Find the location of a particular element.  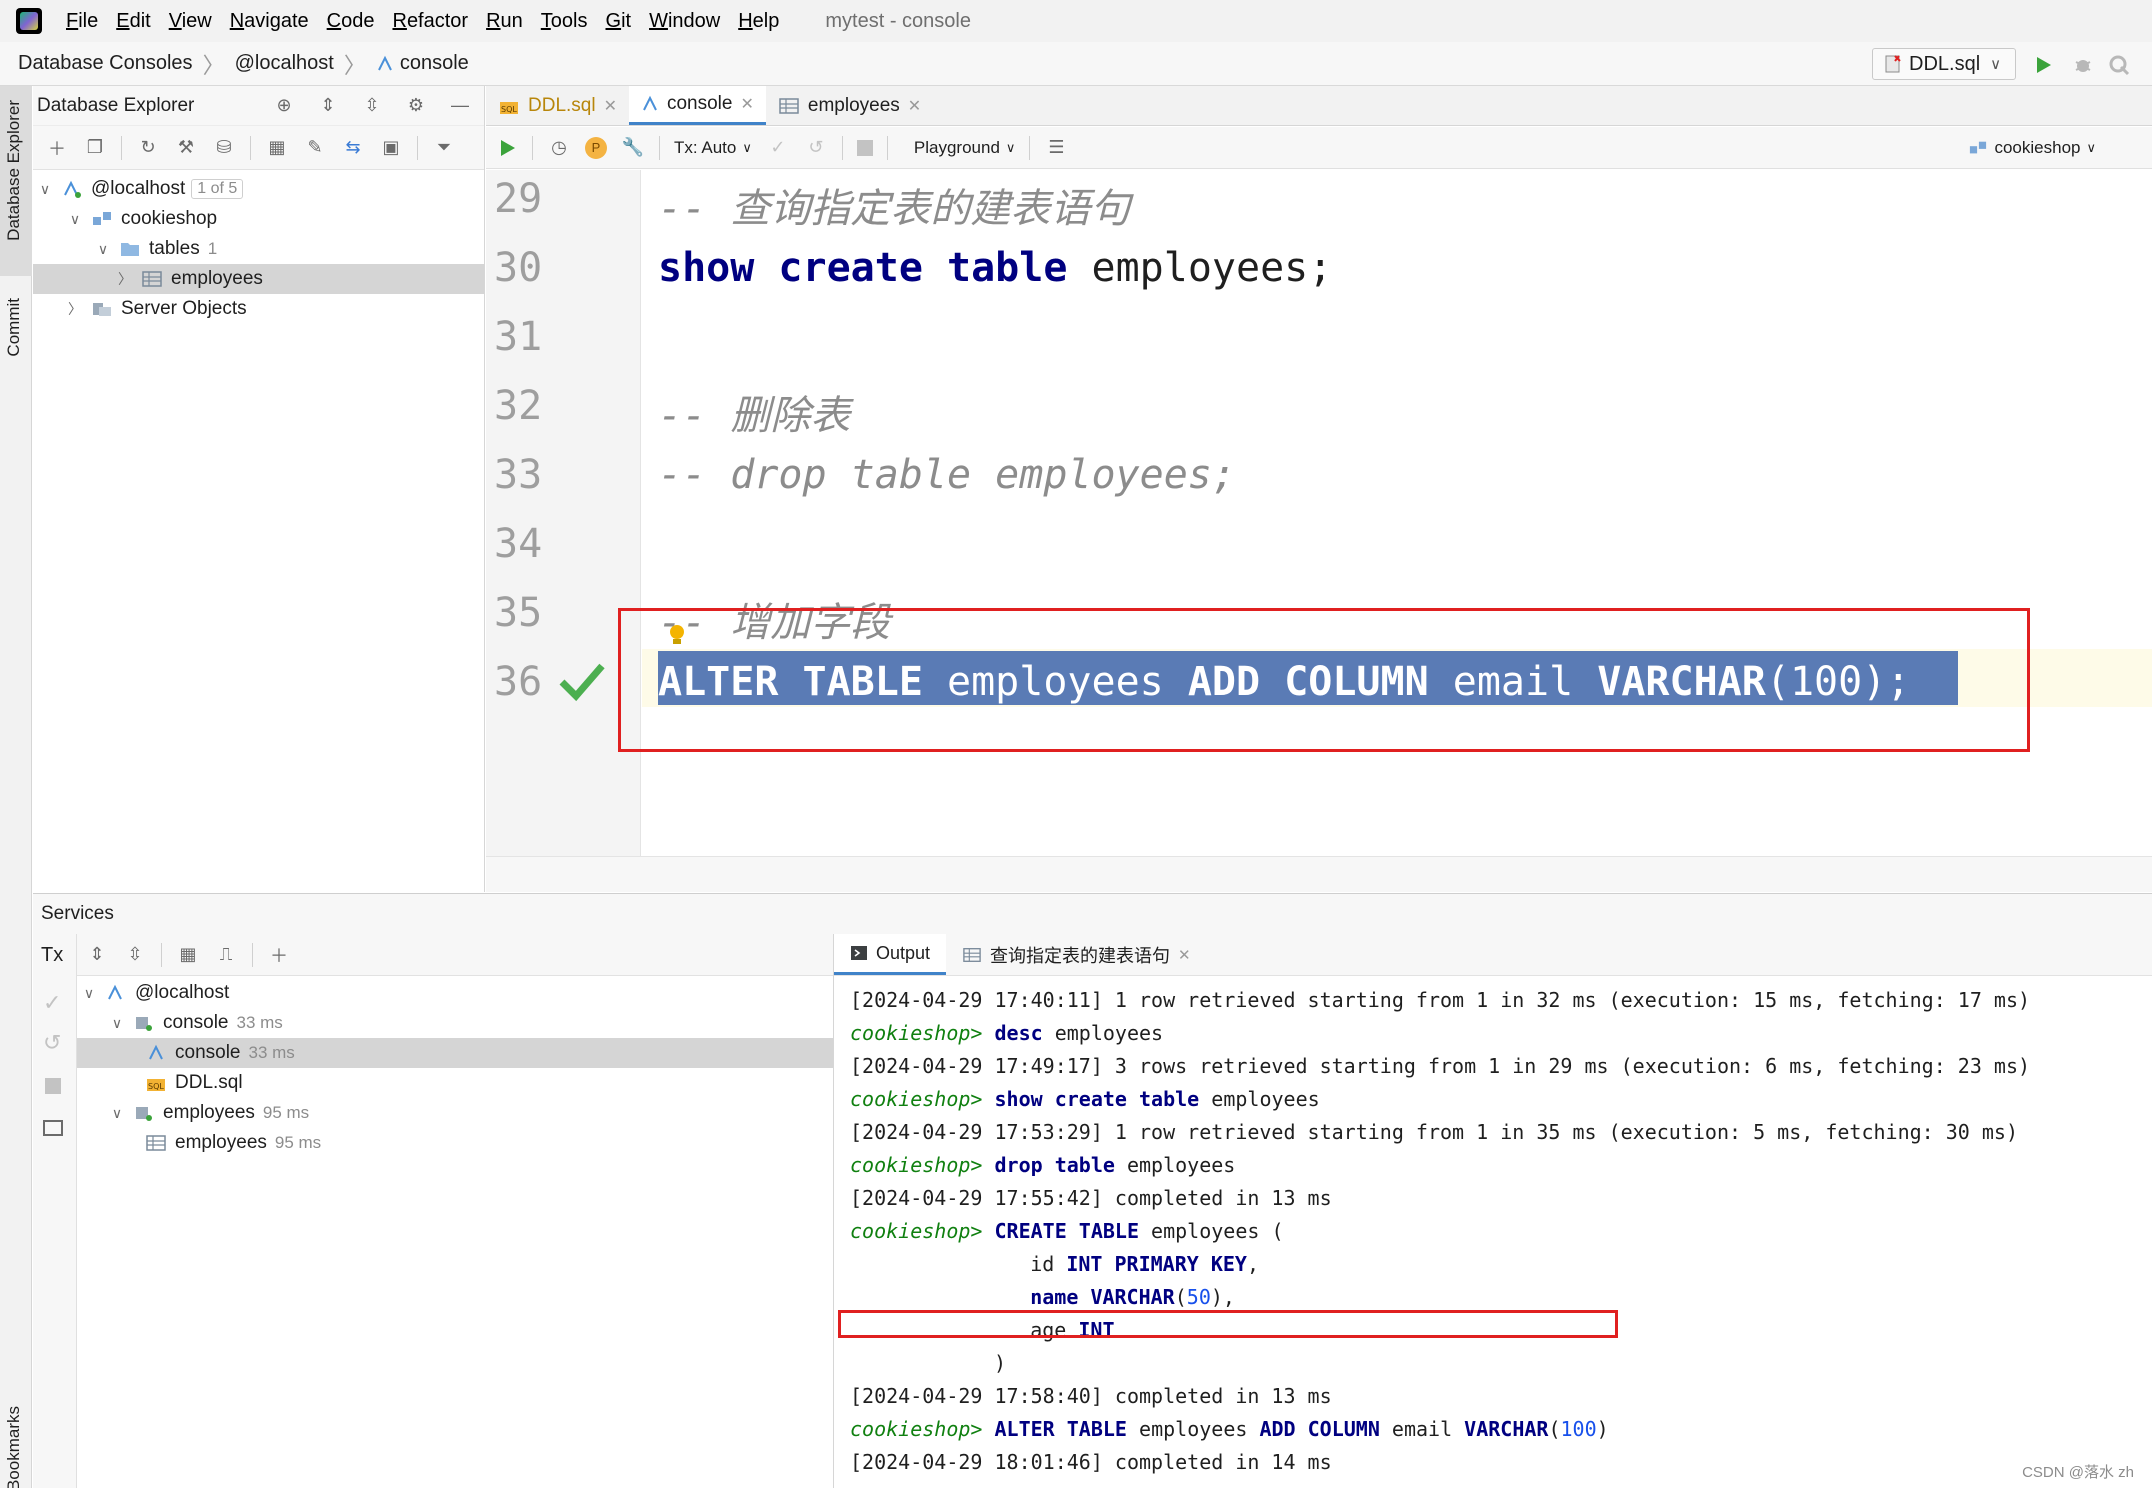

tree-item-cookieshop: ∨ cookieshop is located at coordinates (258, 219).